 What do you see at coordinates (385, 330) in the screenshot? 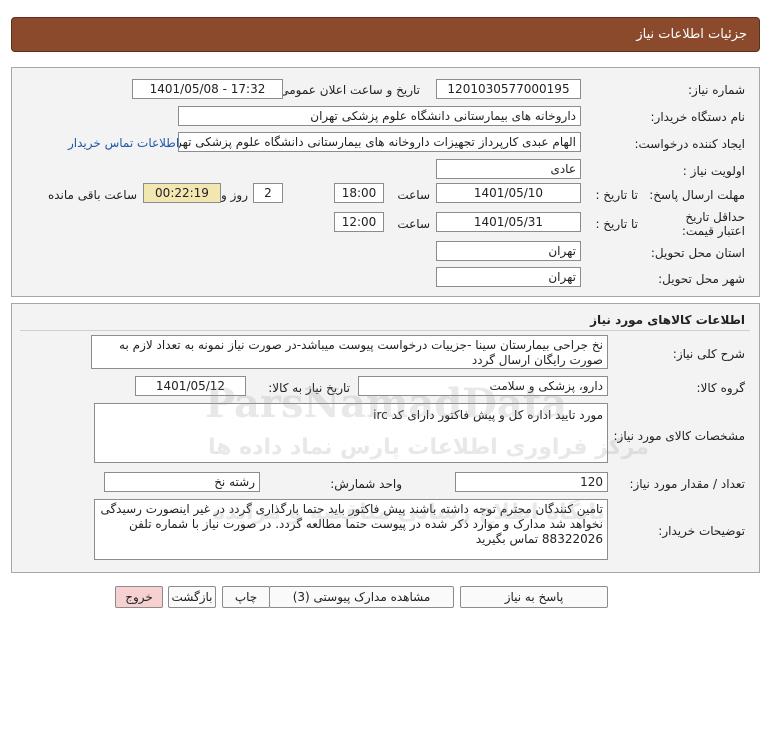
I see `goods-divider` at bounding box center [385, 330].